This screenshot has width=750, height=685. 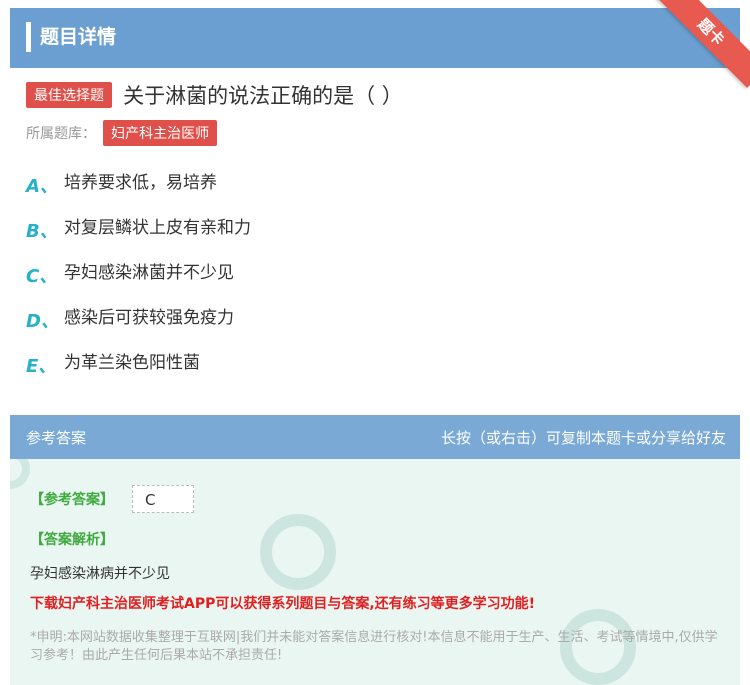 I want to click on question-row: 最佳选择题 关于淋菌的说法正确的是（ ）, so click(x=214, y=95).